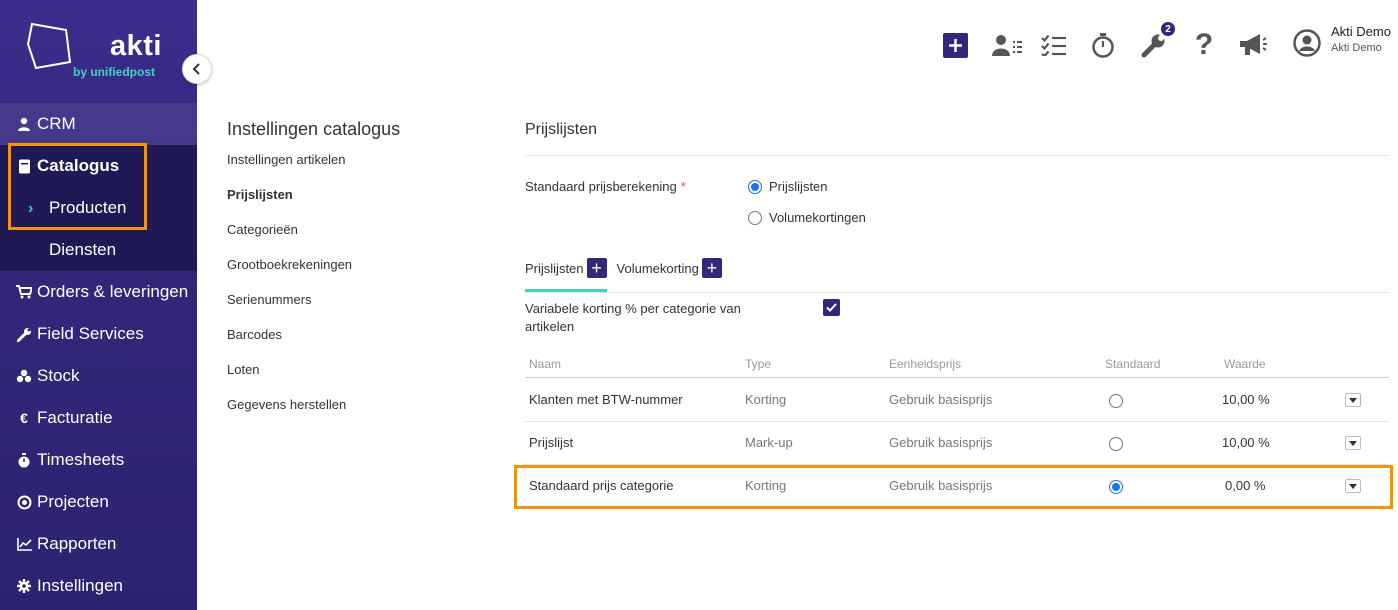 The height and width of the screenshot is (610, 1398). I want to click on table-row-value: 10,00 %, so click(1246, 442).